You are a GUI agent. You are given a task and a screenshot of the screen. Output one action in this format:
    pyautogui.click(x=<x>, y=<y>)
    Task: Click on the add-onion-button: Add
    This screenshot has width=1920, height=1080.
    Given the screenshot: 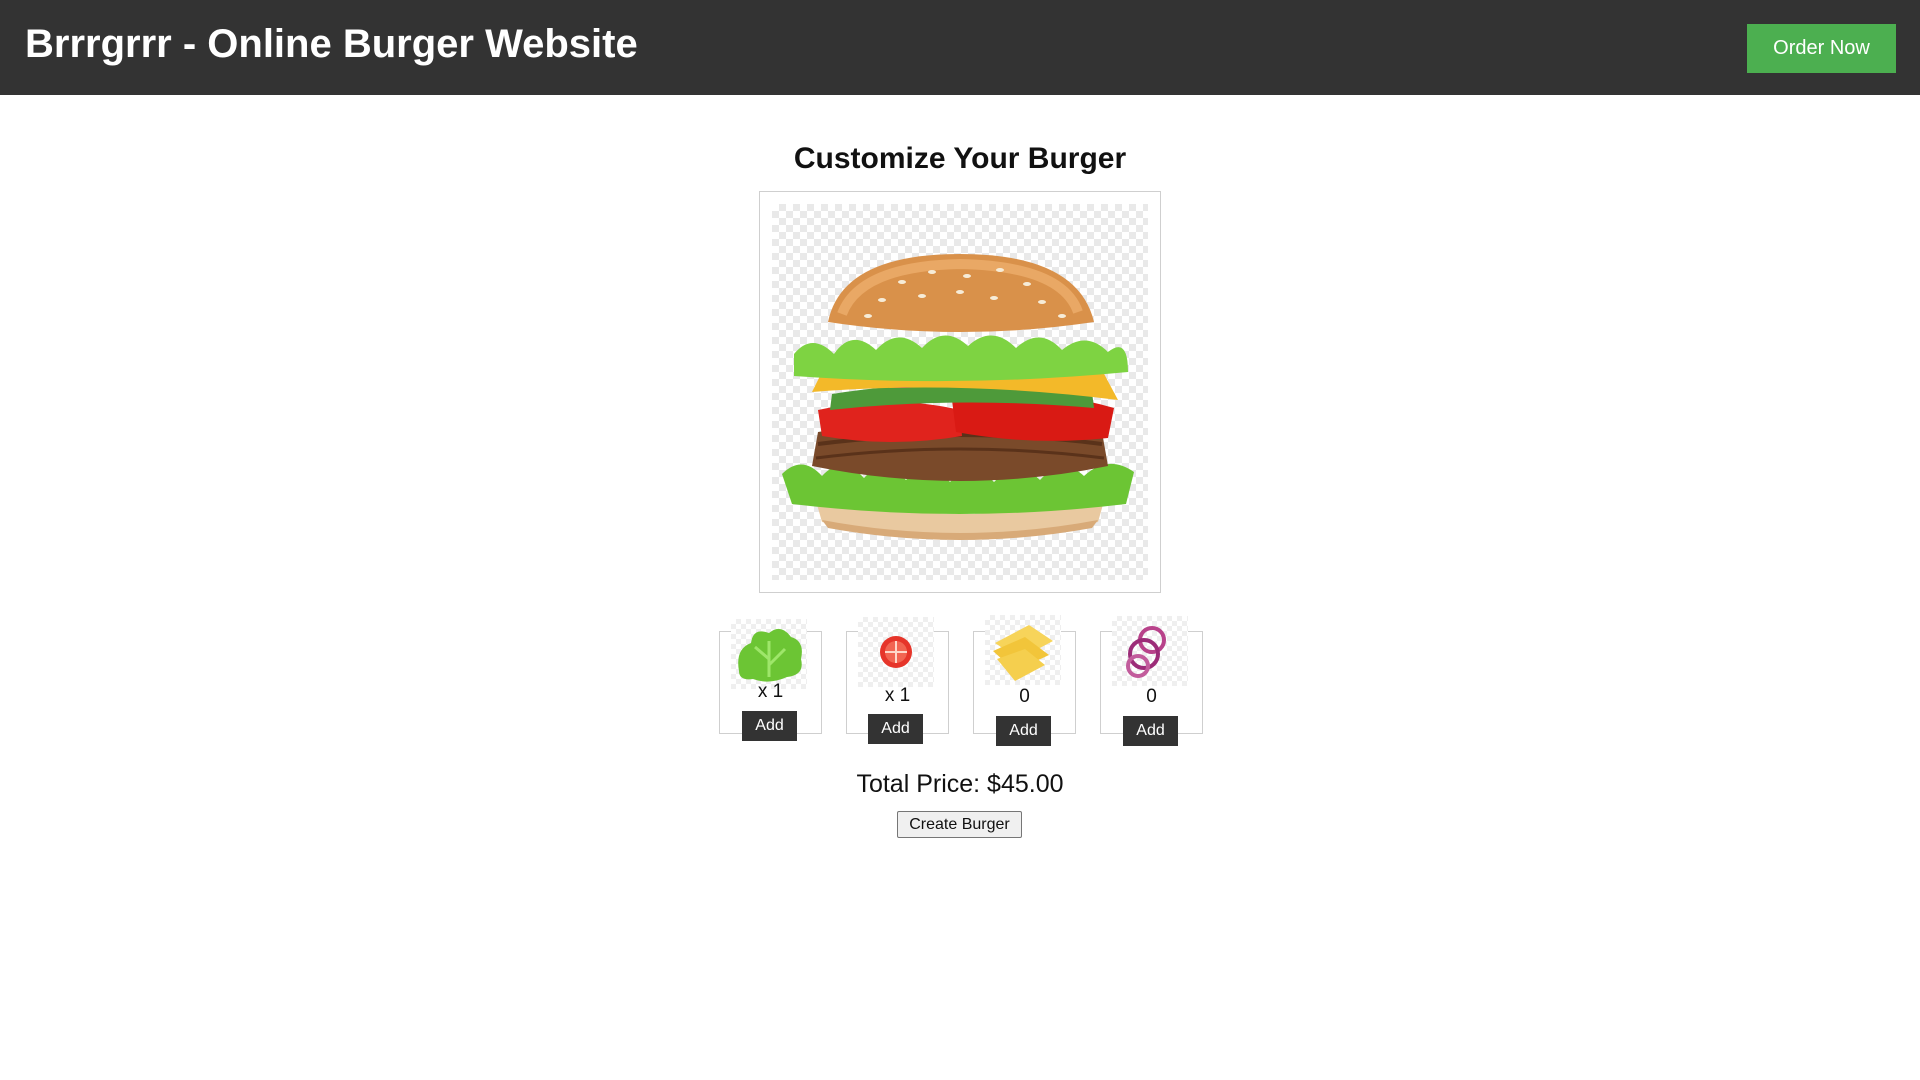 What is the action you would take?
    pyautogui.click(x=1150, y=731)
    